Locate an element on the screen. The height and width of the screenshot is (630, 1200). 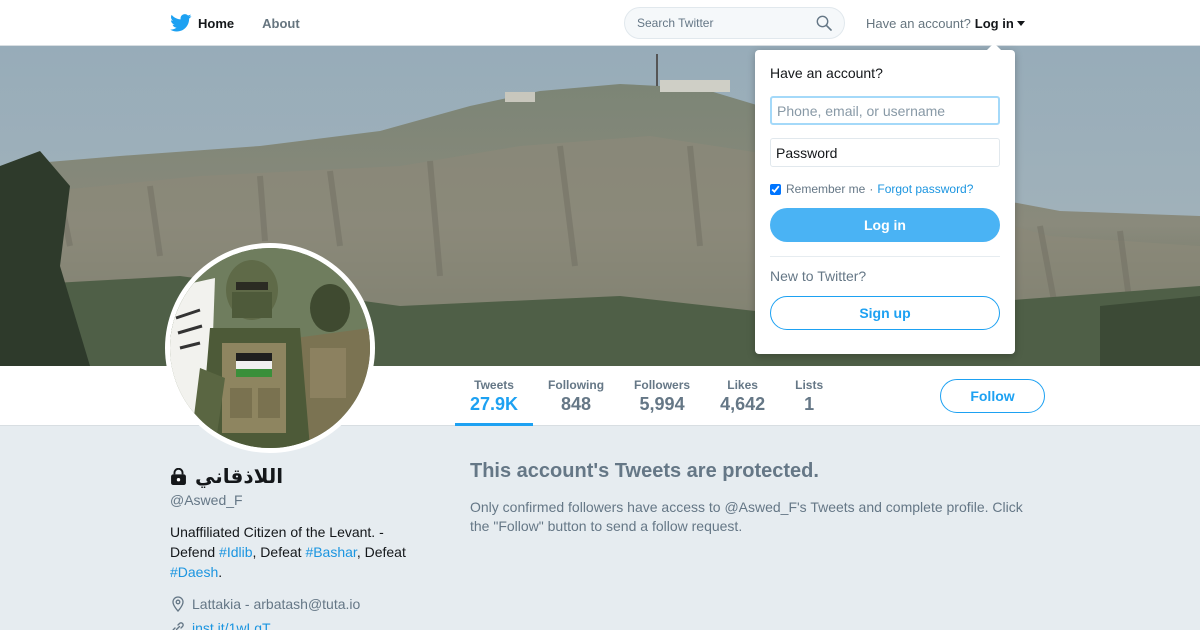
stat-followers: Followers 5,994 is located at coordinates (662, 396).